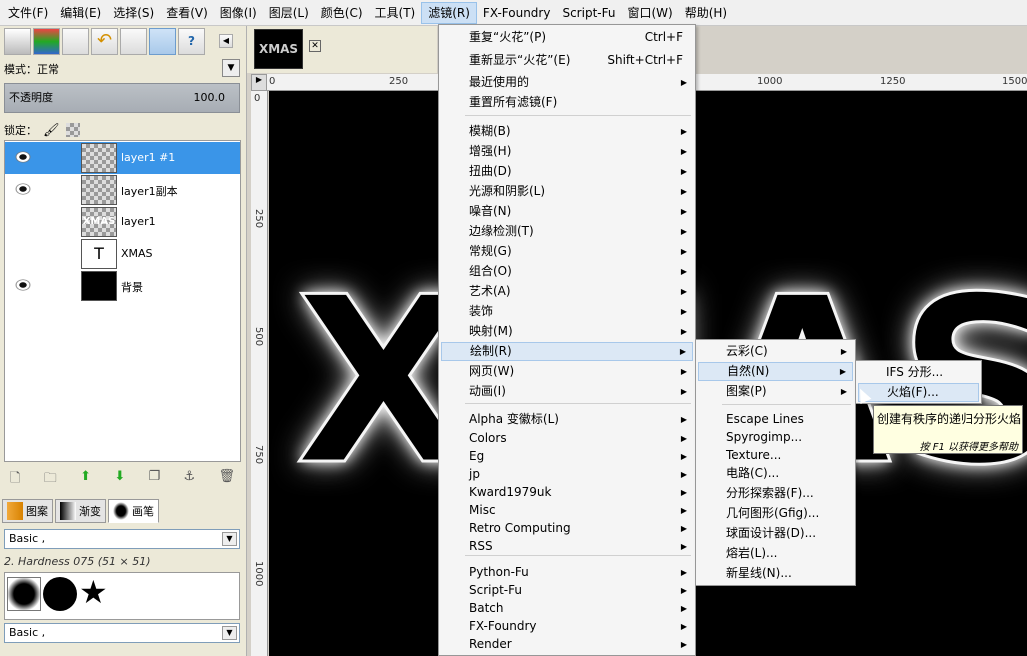  What do you see at coordinates (567, 474) in the screenshot?
I see `menu-item: jp ▶` at bounding box center [567, 474].